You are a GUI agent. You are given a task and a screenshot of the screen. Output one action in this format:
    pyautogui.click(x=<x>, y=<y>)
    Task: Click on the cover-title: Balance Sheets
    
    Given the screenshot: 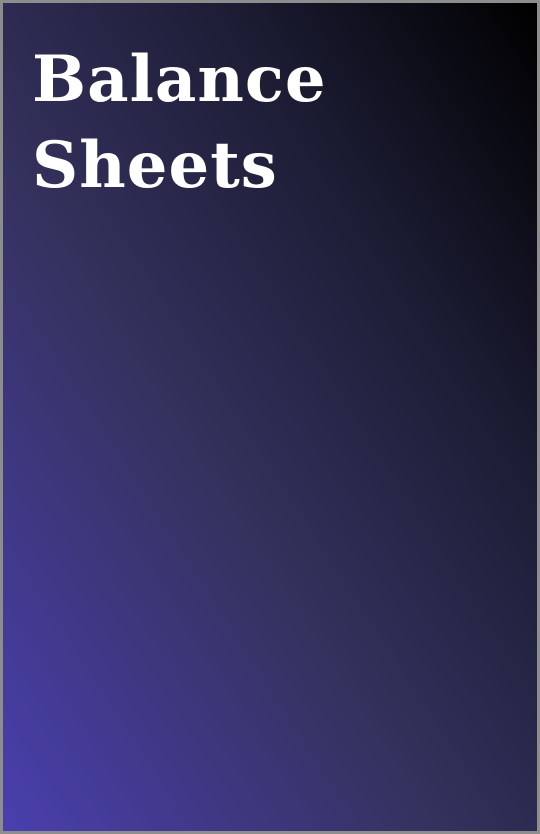 What is the action you would take?
    pyautogui.click(x=179, y=123)
    